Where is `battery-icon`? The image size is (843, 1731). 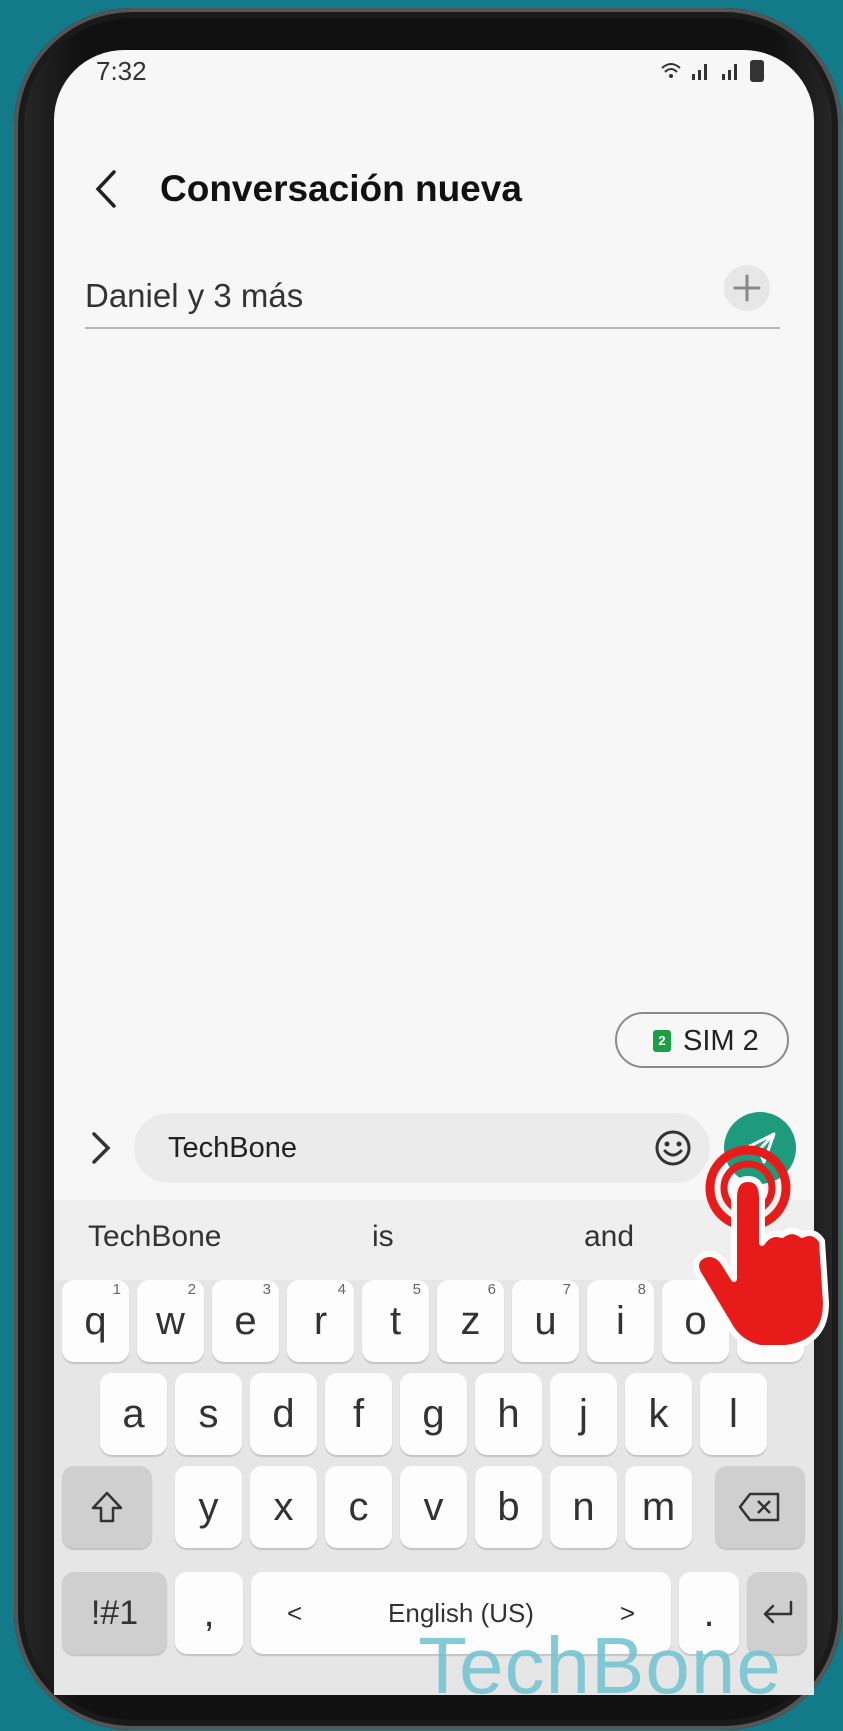
battery-icon is located at coordinates (757, 71).